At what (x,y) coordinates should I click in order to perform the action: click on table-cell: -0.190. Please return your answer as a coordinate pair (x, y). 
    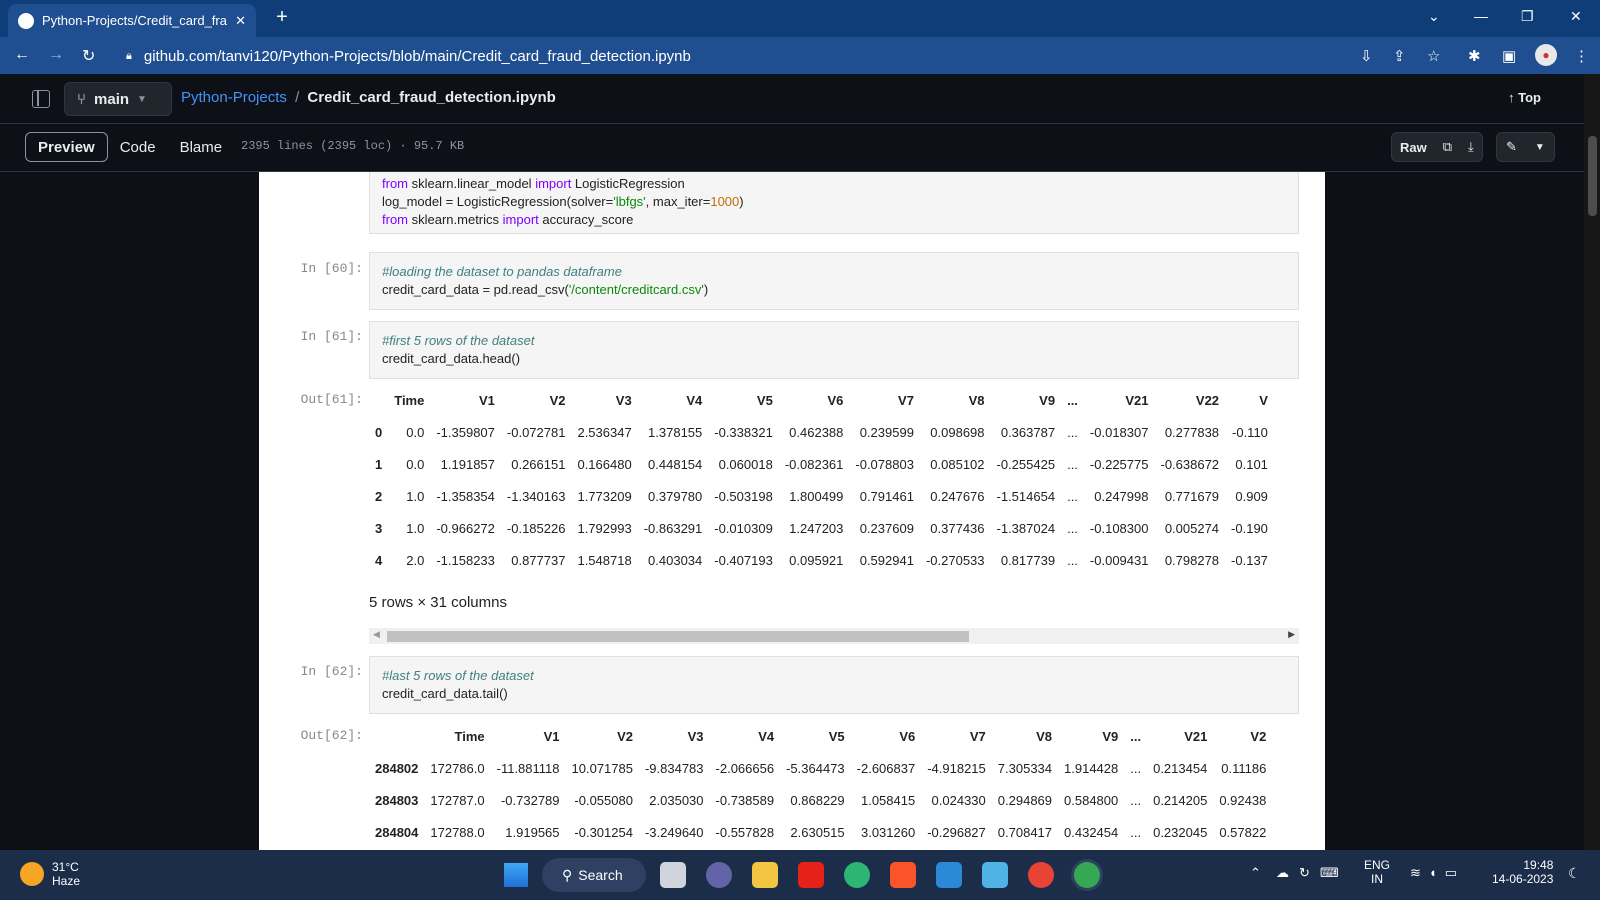
    Looking at the image, I should click on (1249, 528).